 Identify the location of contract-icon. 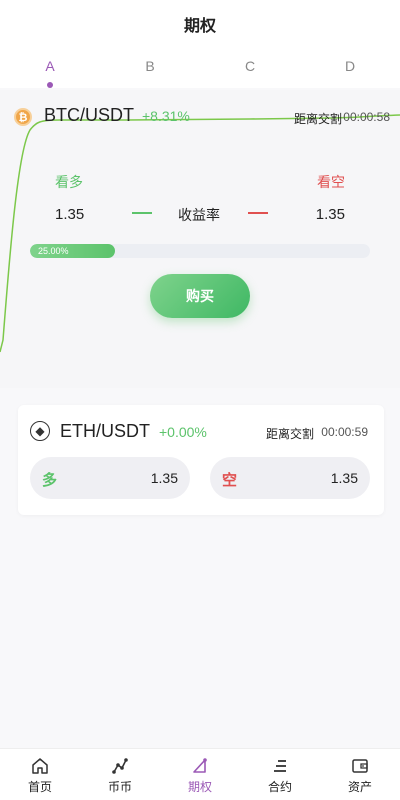
(280, 766).